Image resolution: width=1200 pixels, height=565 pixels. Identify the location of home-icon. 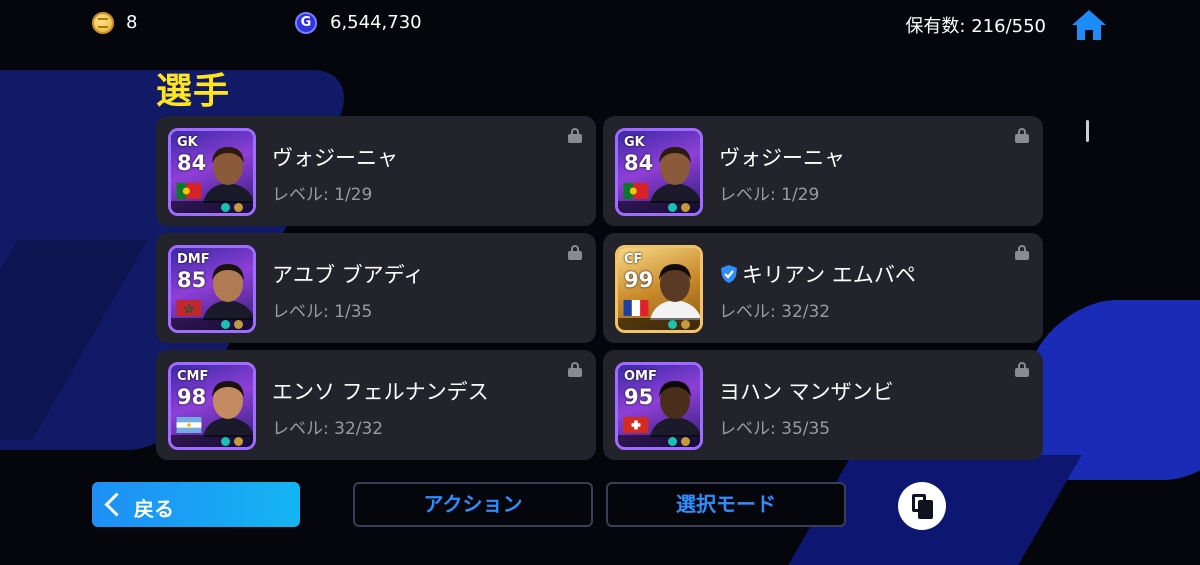
(1089, 25).